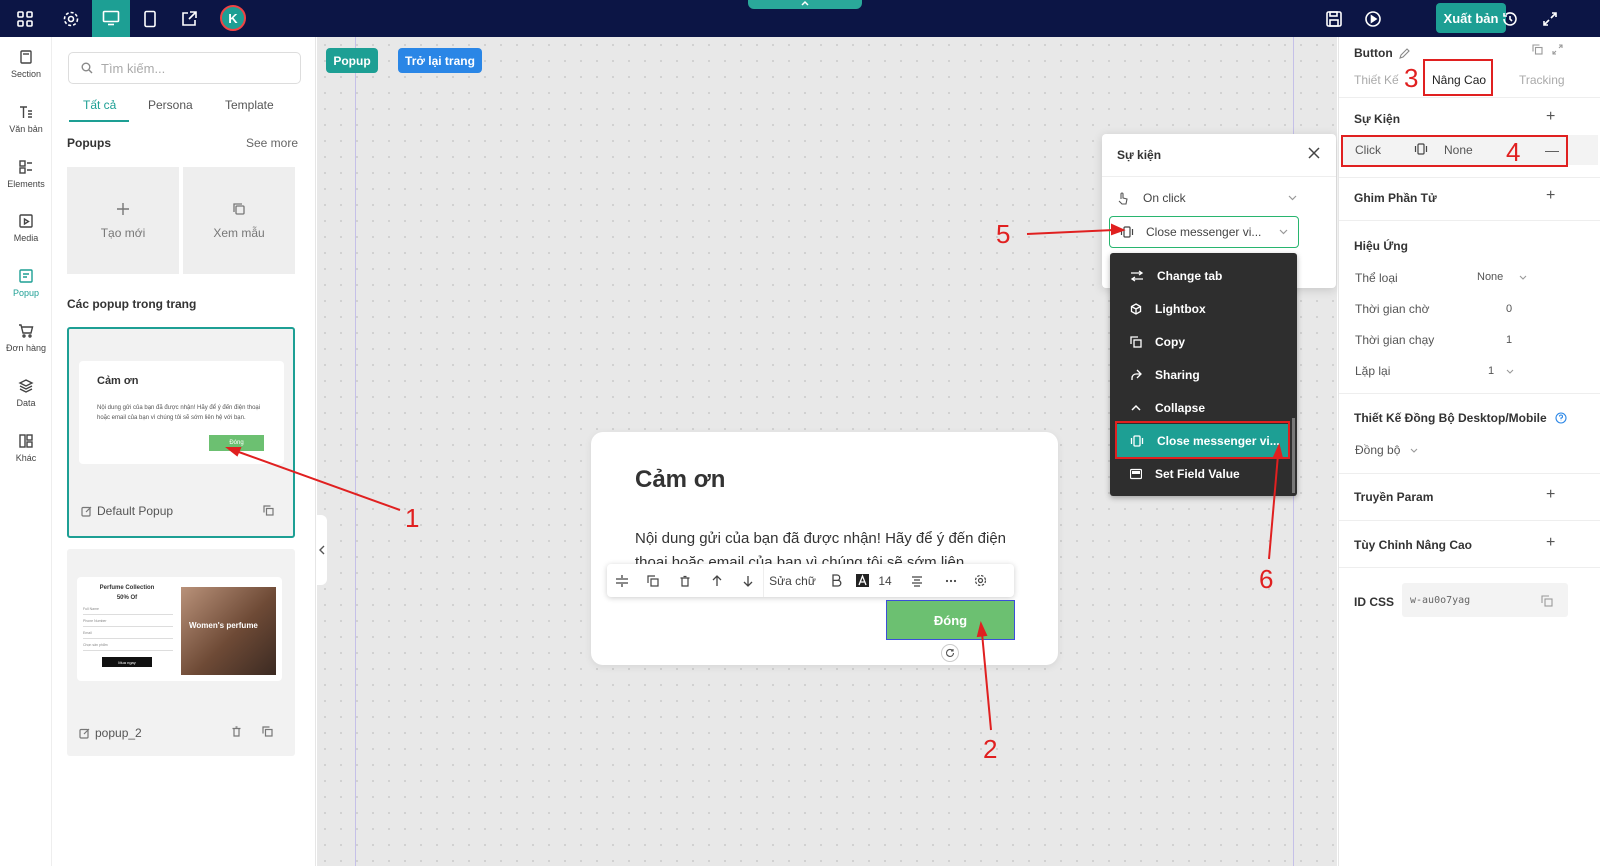  What do you see at coordinates (1513, 152) in the screenshot?
I see `annotation-number-4: 4` at bounding box center [1513, 152].